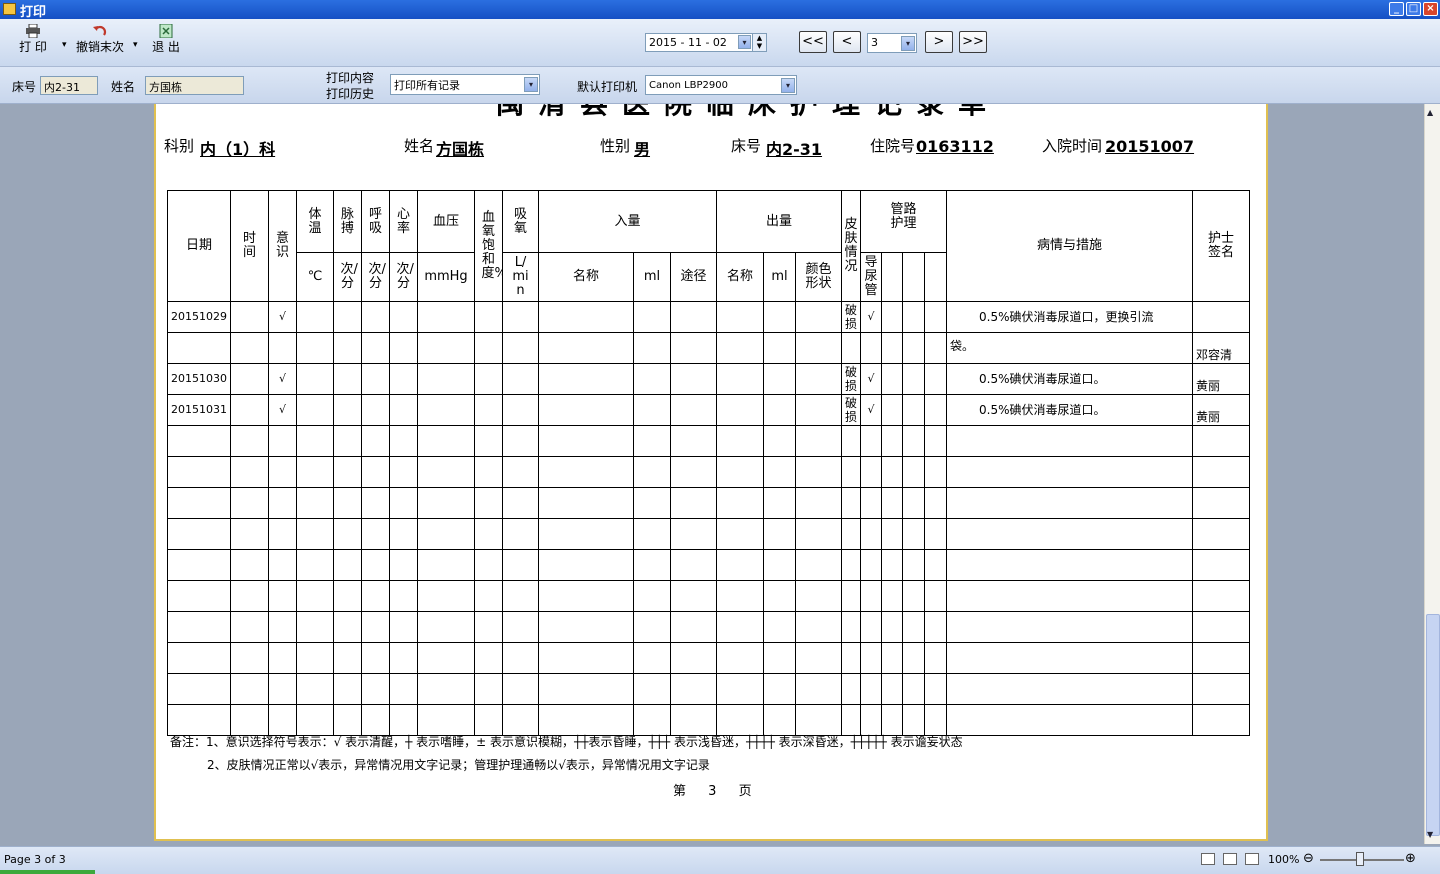 The image size is (1440, 874). I want to click on record-nurse: 邓容清, so click(1221, 348).